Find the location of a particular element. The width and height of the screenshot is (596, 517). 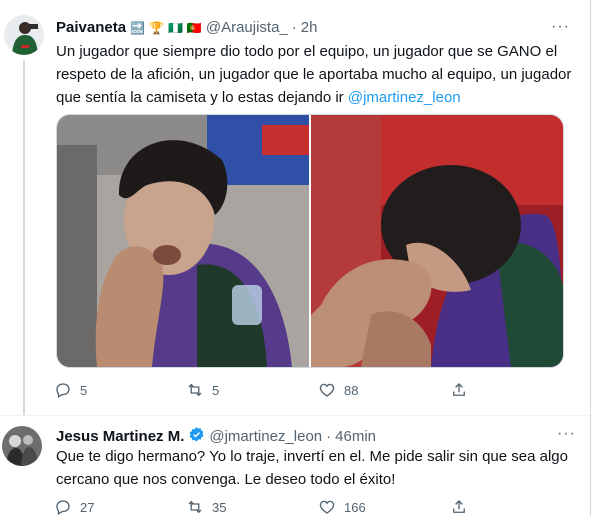

reply-count: 5 is located at coordinates (84, 390).